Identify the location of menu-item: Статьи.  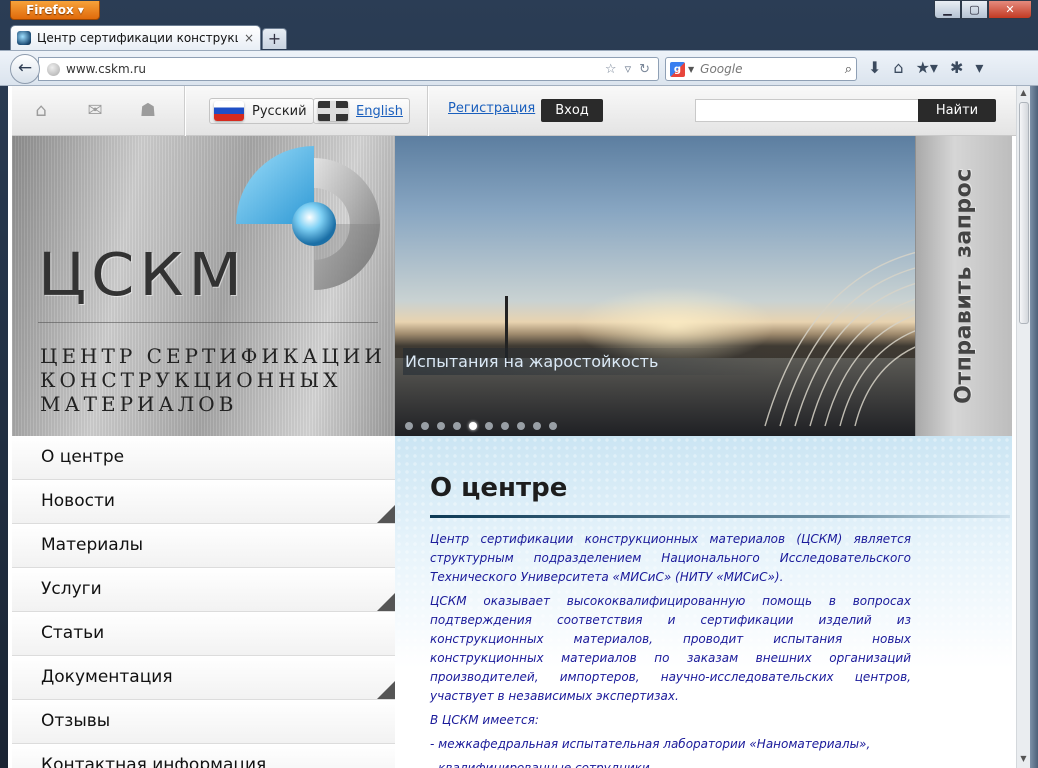
(203, 634).